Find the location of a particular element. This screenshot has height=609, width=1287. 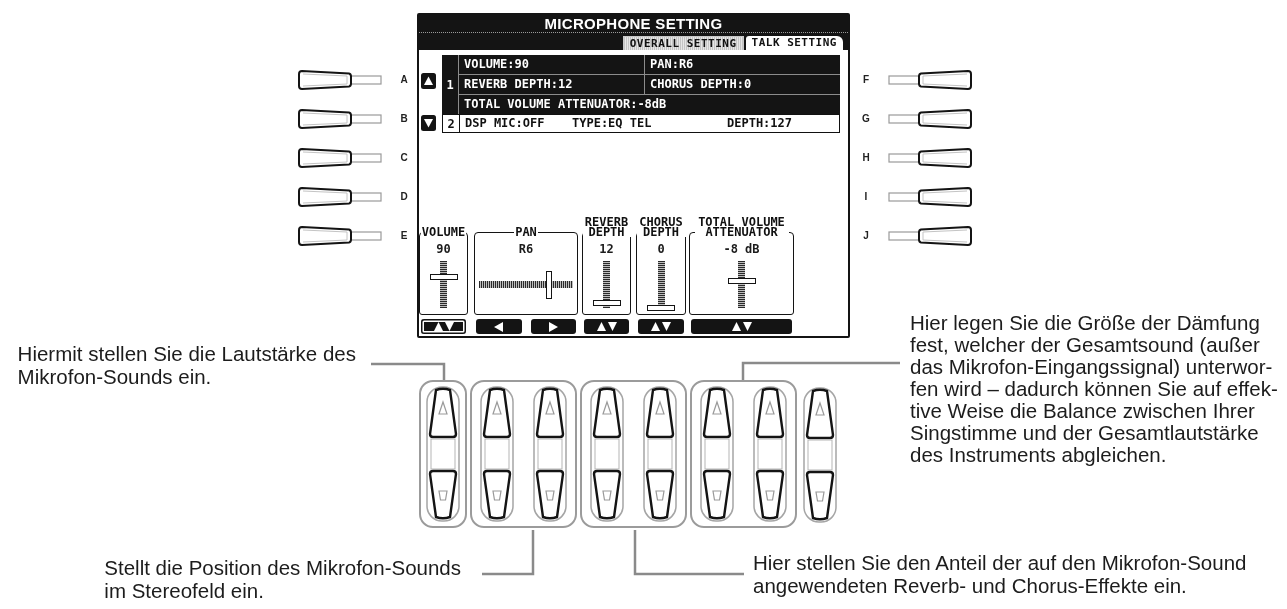

button-letter: G is located at coordinates (866, 119).